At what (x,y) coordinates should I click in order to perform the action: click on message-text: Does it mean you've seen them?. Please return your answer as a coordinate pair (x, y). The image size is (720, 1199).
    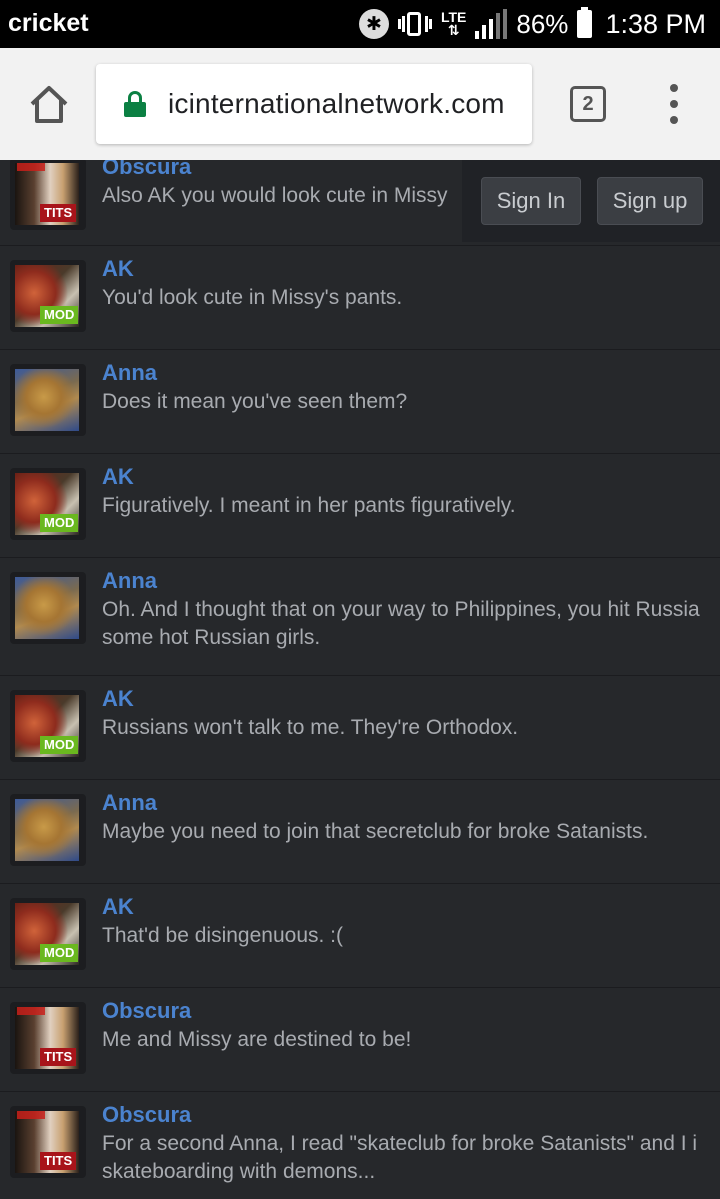
    Looking at the image, I should click on (255, 401).